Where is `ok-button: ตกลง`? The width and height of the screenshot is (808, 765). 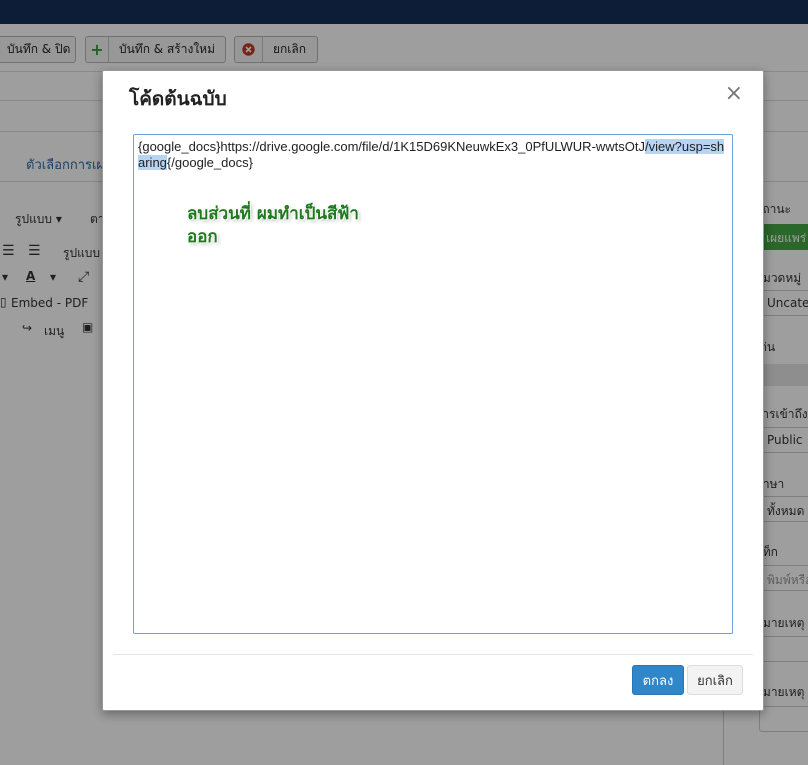 ok-button: ตกลง is located at coordinates (658, 680).